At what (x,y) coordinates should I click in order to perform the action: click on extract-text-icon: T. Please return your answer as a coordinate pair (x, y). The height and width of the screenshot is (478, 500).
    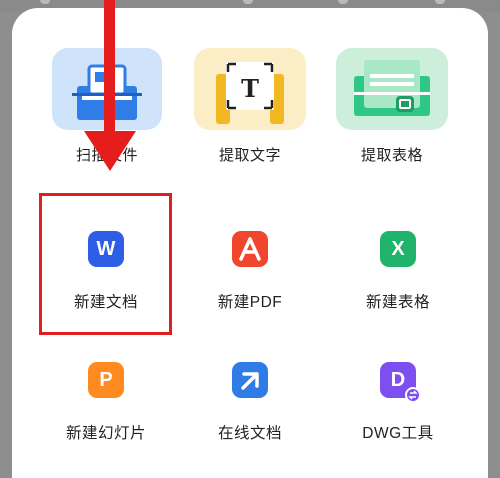
    Looking at the image, I should click on (250, 89).